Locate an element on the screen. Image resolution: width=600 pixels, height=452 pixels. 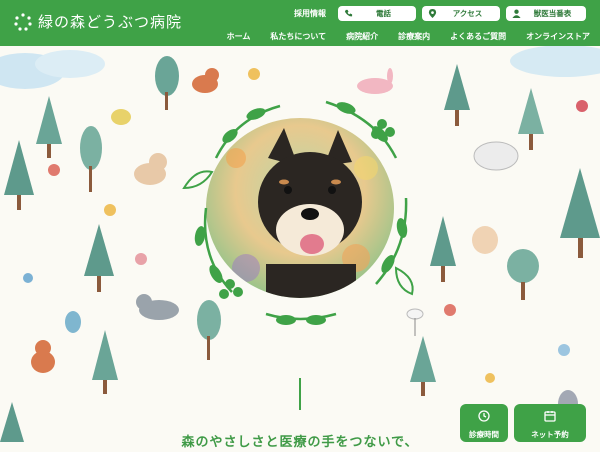
doctor-schedule-label: 獣医当番表 is located at coordinates (552, 13).